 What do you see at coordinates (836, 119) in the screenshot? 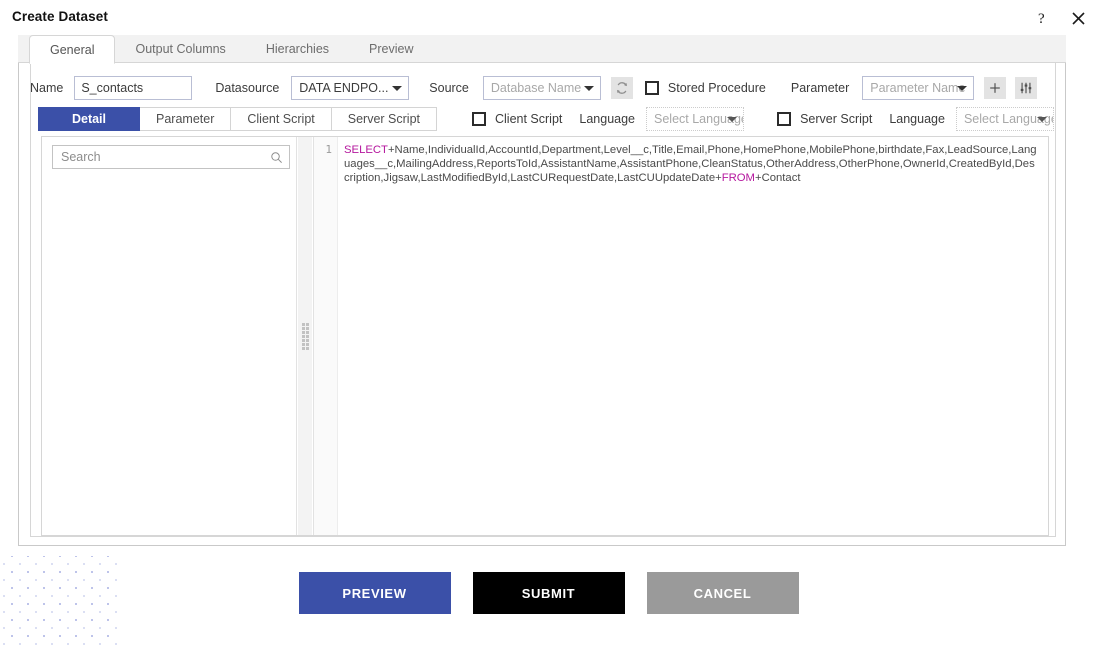
I see `server-script-label: Server Script` at bounding box center [836, 119].